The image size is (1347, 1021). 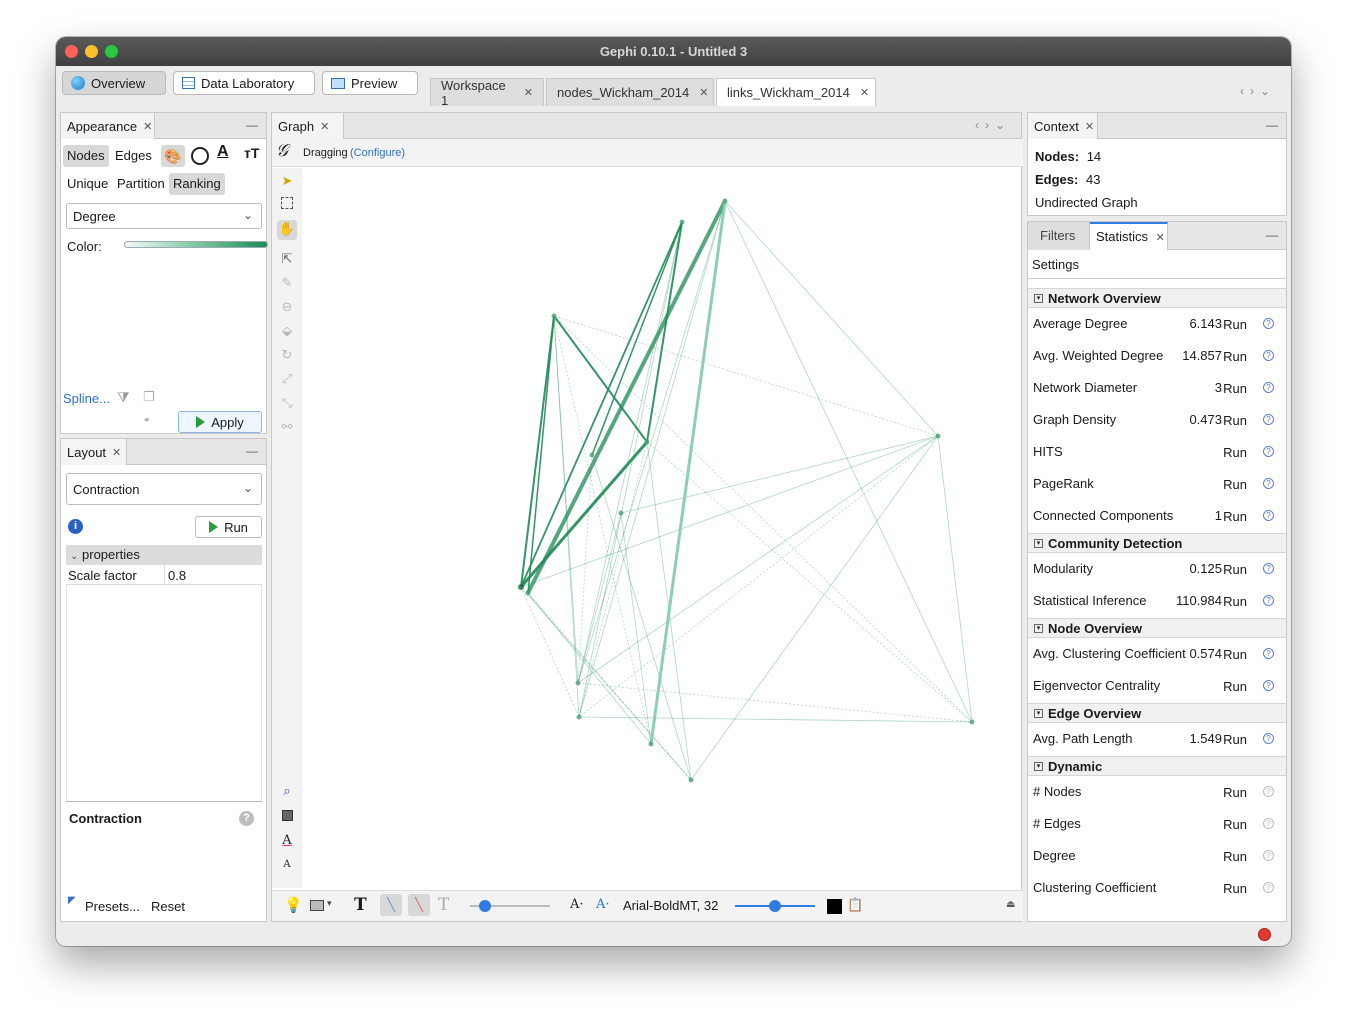 I want to click on eject-icon: ⏏, so click(x=1010, y=904).